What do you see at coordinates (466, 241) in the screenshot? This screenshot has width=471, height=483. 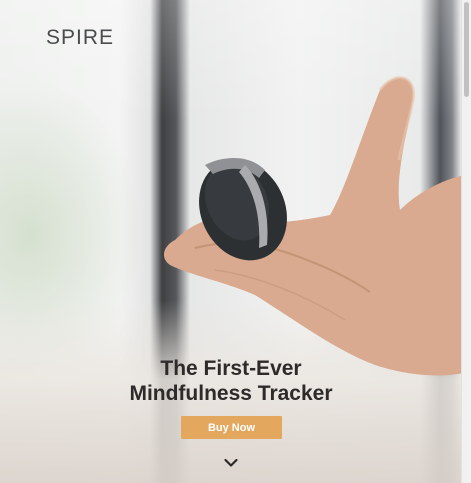 I see `page-scrollbar` at bounding box center [466, 241].